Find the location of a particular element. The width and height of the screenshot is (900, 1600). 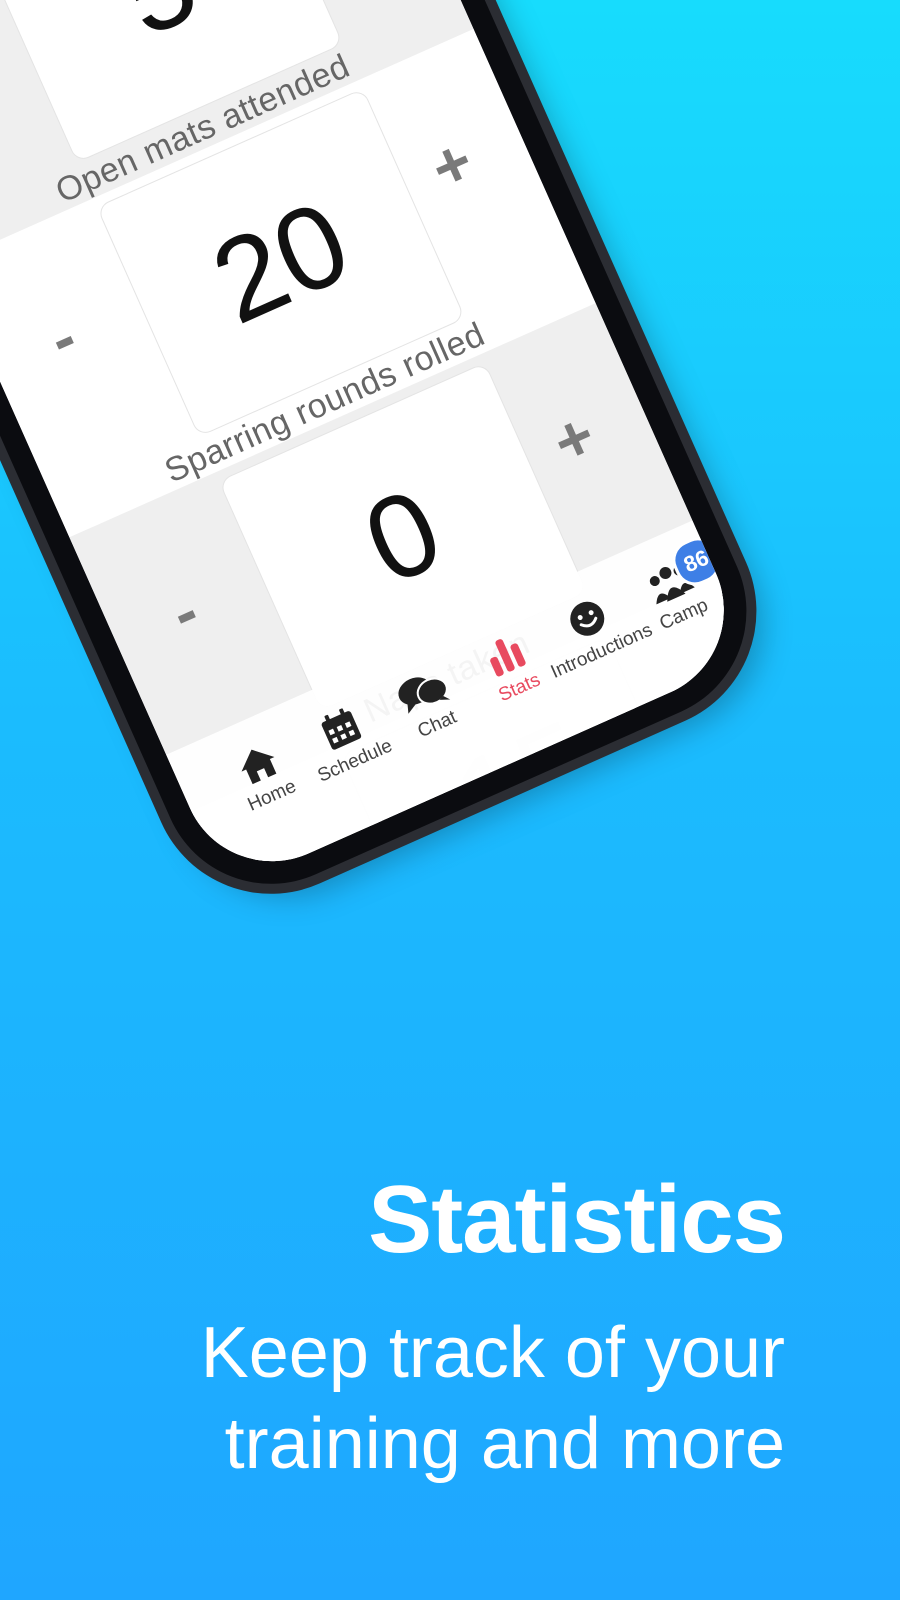

smiley-icon is located at coordinates (587, 618).